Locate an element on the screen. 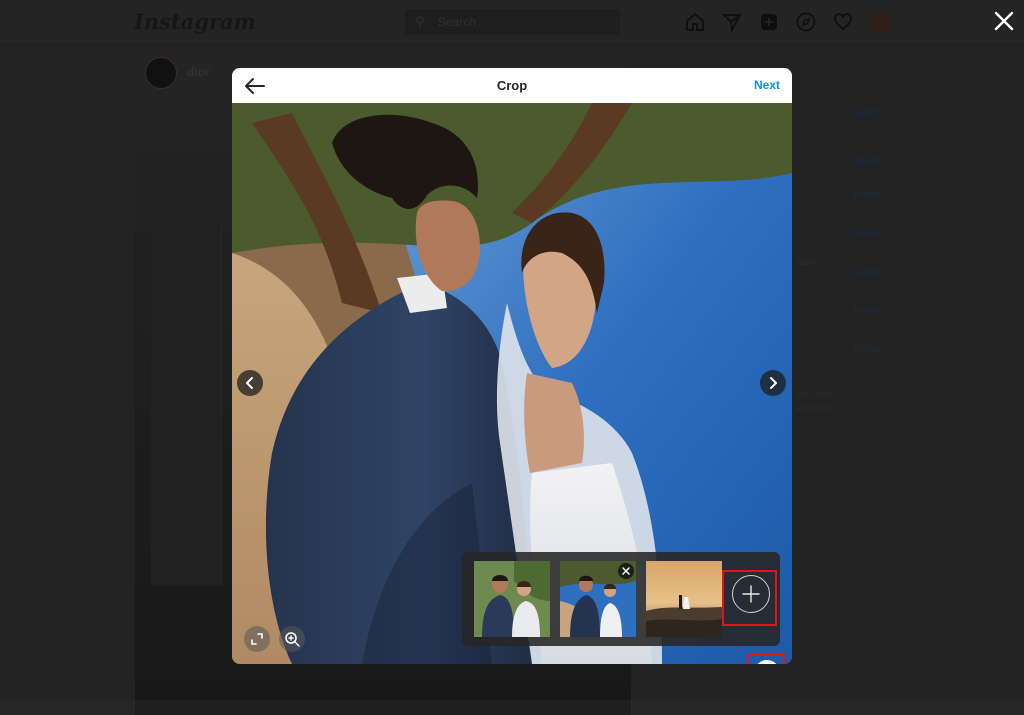  add-media-button is located at coordinates (751, 594).